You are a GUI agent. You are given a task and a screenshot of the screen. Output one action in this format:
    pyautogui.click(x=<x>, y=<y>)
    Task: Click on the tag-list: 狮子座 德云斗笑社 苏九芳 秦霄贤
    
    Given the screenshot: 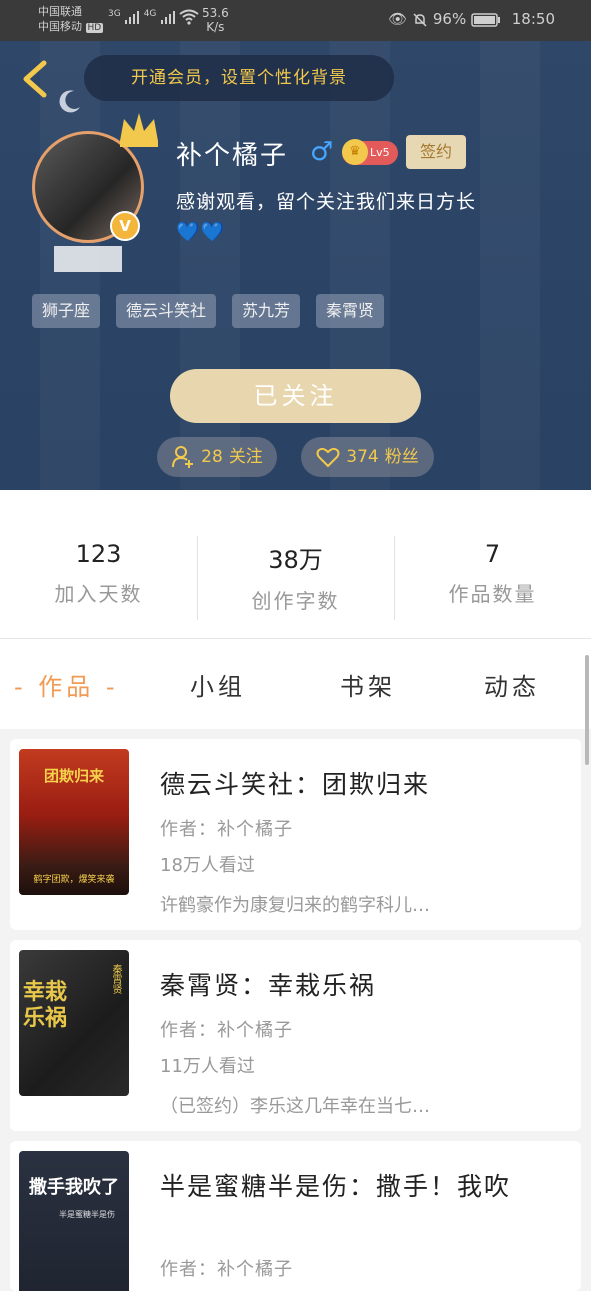 What is the action you would take?
    pyautogui.click(x=208, y=311)
    